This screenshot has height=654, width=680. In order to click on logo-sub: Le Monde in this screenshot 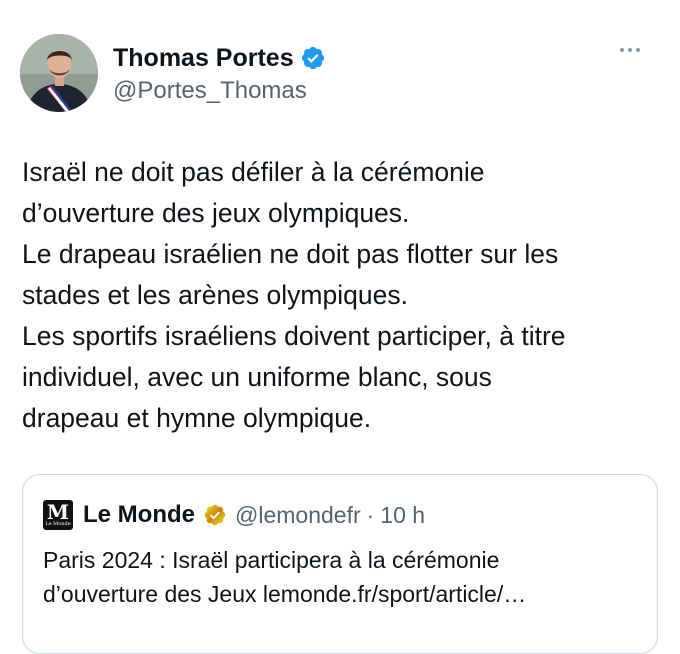, I will do `click(58, 524)`.